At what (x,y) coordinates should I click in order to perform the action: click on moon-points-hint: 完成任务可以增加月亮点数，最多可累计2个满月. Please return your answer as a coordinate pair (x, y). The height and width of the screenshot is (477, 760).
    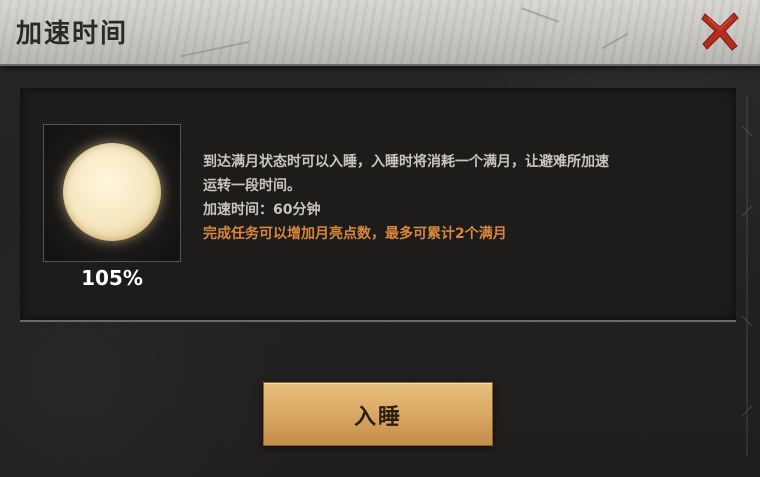
    Looking at the image, I should click on (355, 234).